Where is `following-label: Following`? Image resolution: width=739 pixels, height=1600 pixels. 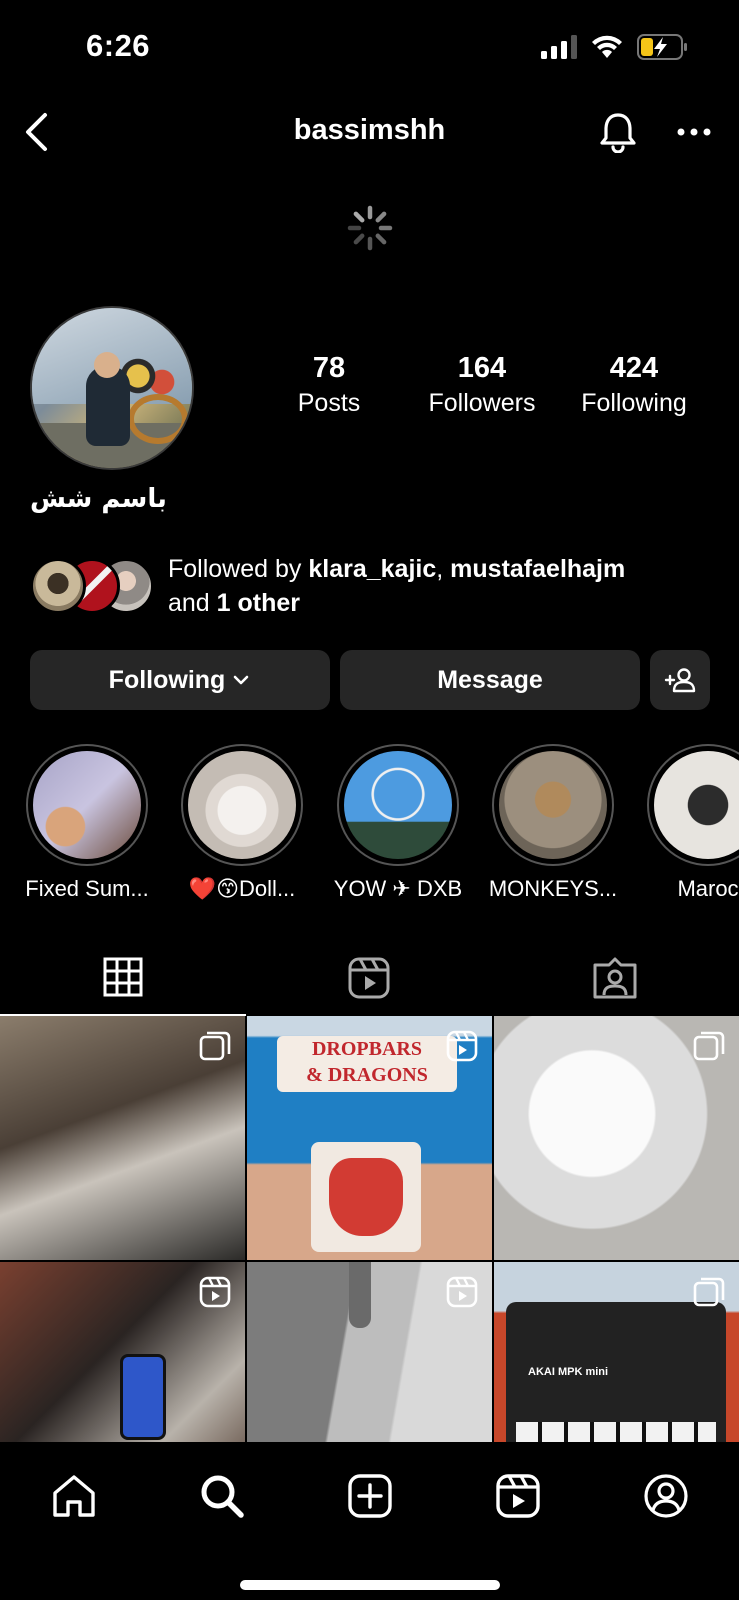
following-label: Following is located at coordinates (634, 403).